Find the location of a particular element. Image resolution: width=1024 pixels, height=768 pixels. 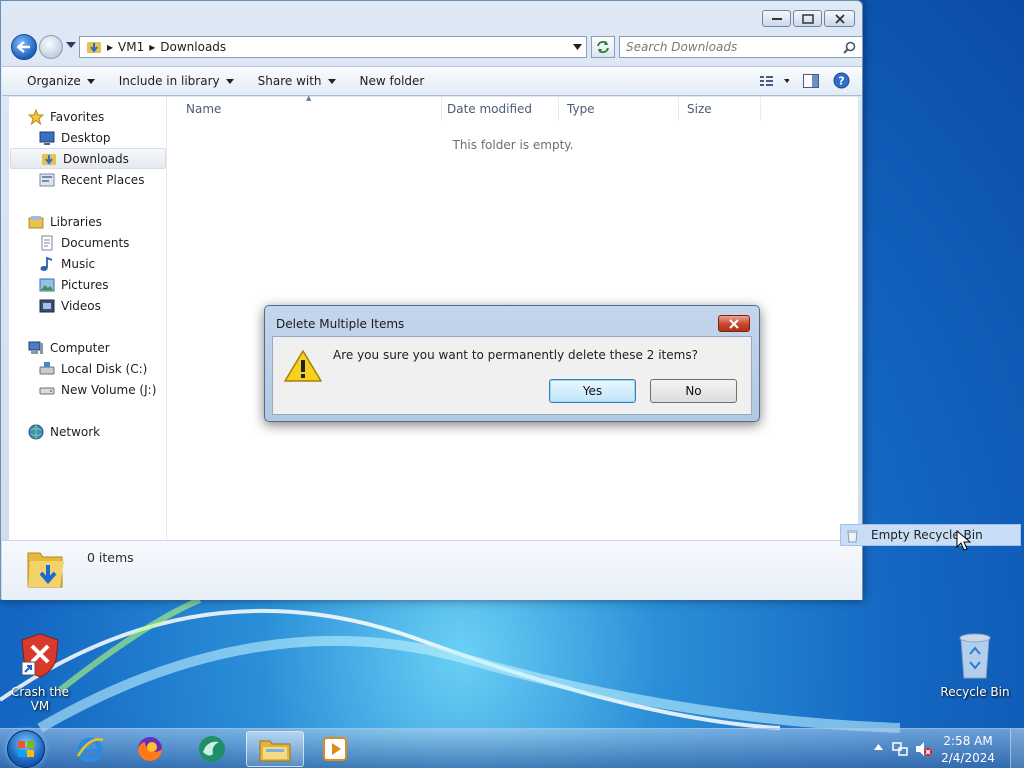

nav-network: Network is located at coordinates (88, 431).